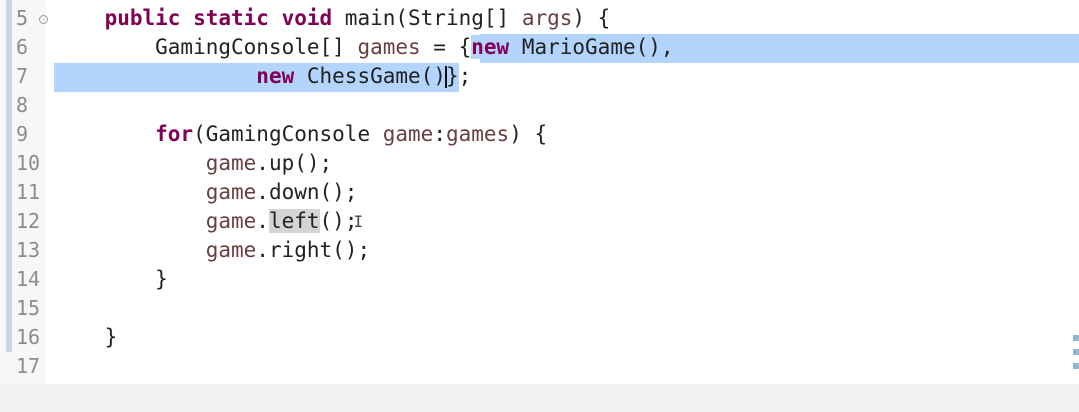 This screenshot has height=412, width=1079. Describe the element at coordinates (28, 163) in the screenshot. I see `line-number: 10` at that location.